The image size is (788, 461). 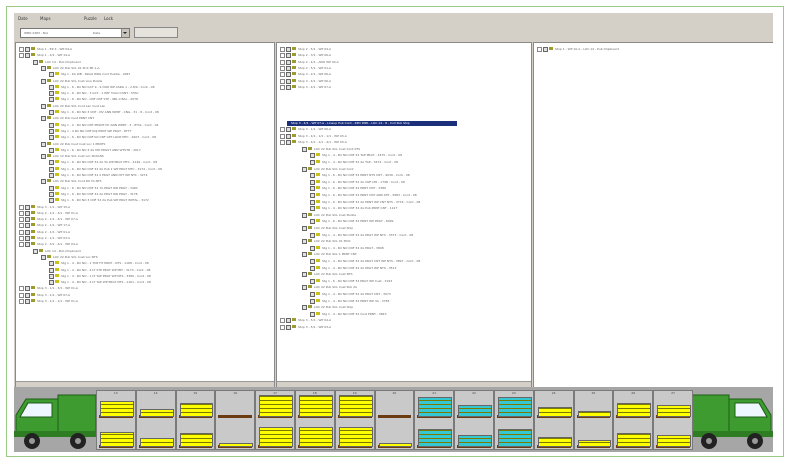 What do you see at coordinates (402, 242) in the screenshot?
I see `tree-row: LOC 22 Pub SCL 01 PICK` at bounding box center [402, 242].